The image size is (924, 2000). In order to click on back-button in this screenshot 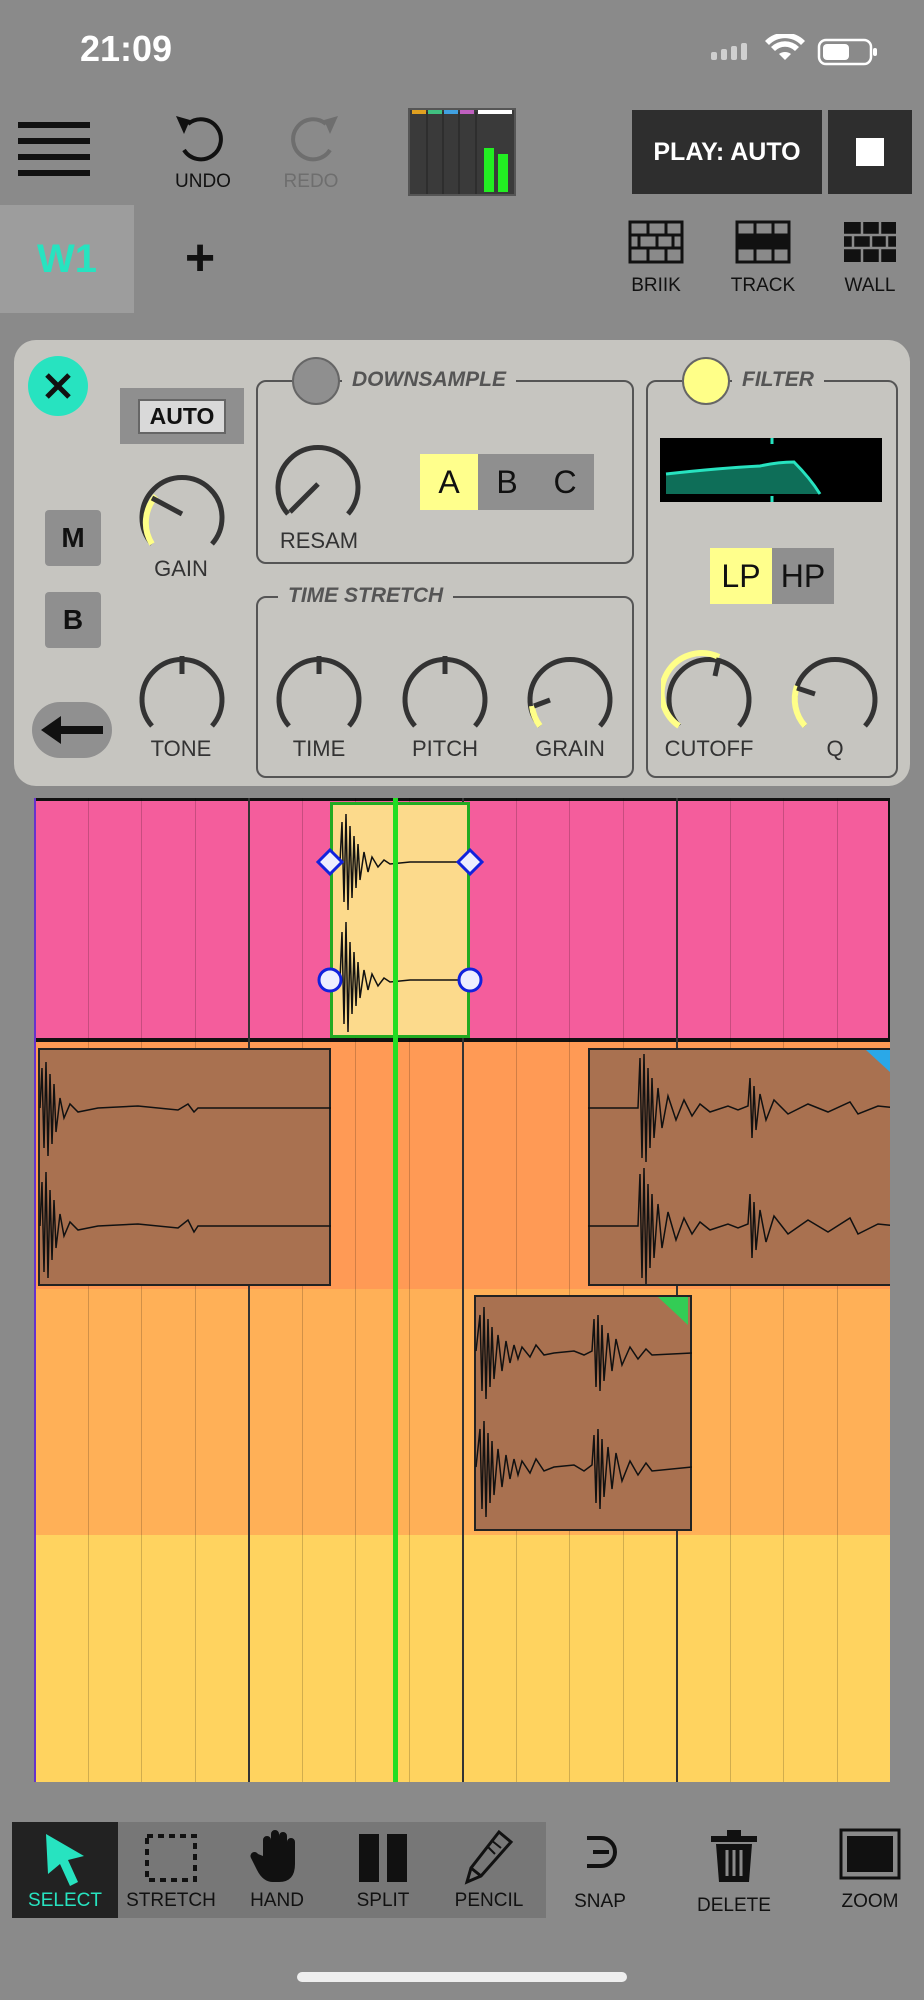, I will do `click(72, 730)`.